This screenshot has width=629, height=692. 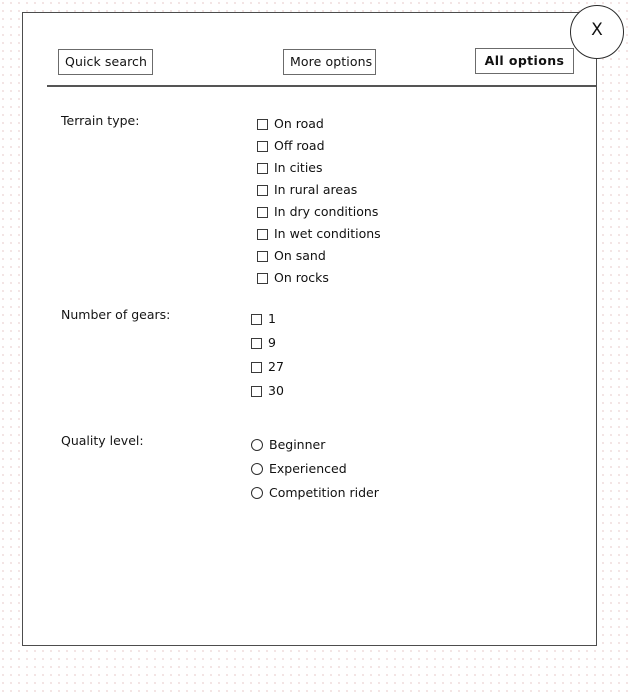 I want to click on option-label-off-road: Off road, so click(x=299, y=145).